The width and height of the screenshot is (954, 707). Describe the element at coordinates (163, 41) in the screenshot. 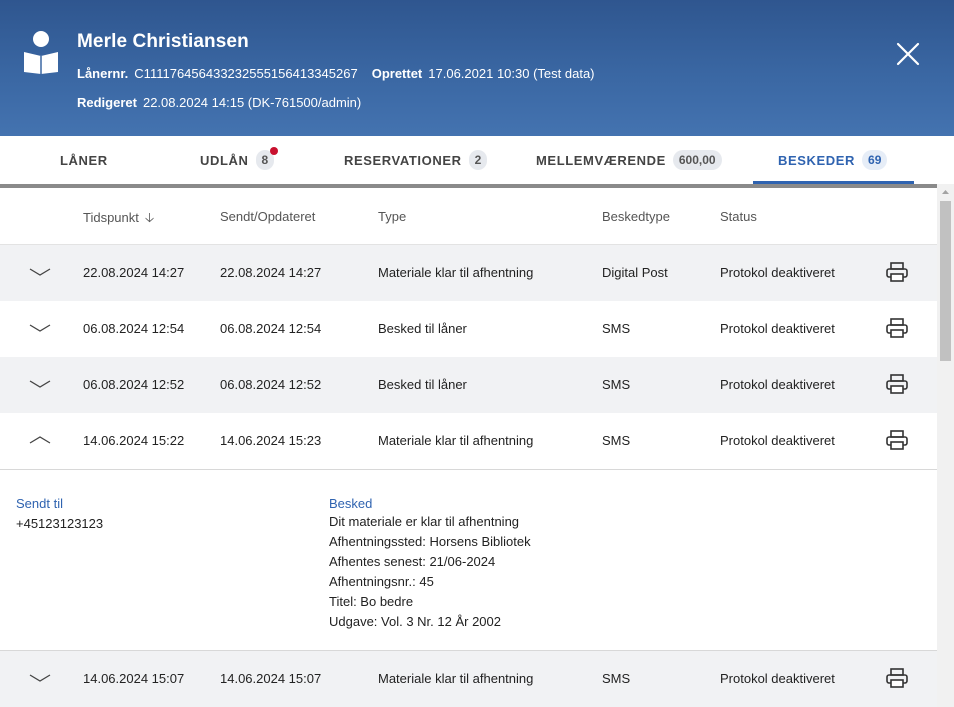

I see `borrower-name: Merle Christiansen` at that location.